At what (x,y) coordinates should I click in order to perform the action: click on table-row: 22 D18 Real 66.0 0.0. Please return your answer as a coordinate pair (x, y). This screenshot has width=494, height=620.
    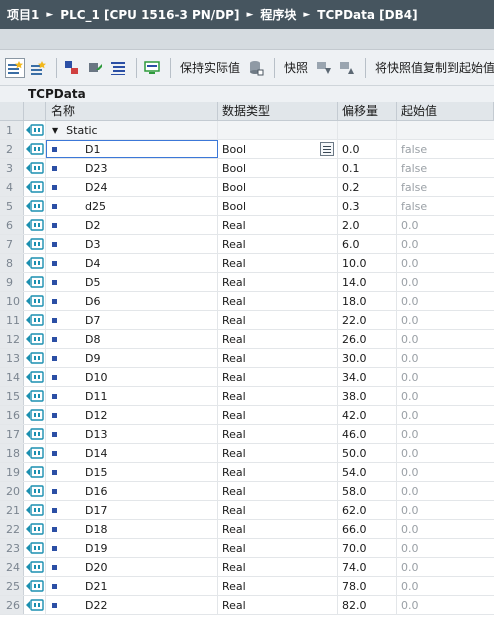
    Looking at the image, I should click on (247, 529).